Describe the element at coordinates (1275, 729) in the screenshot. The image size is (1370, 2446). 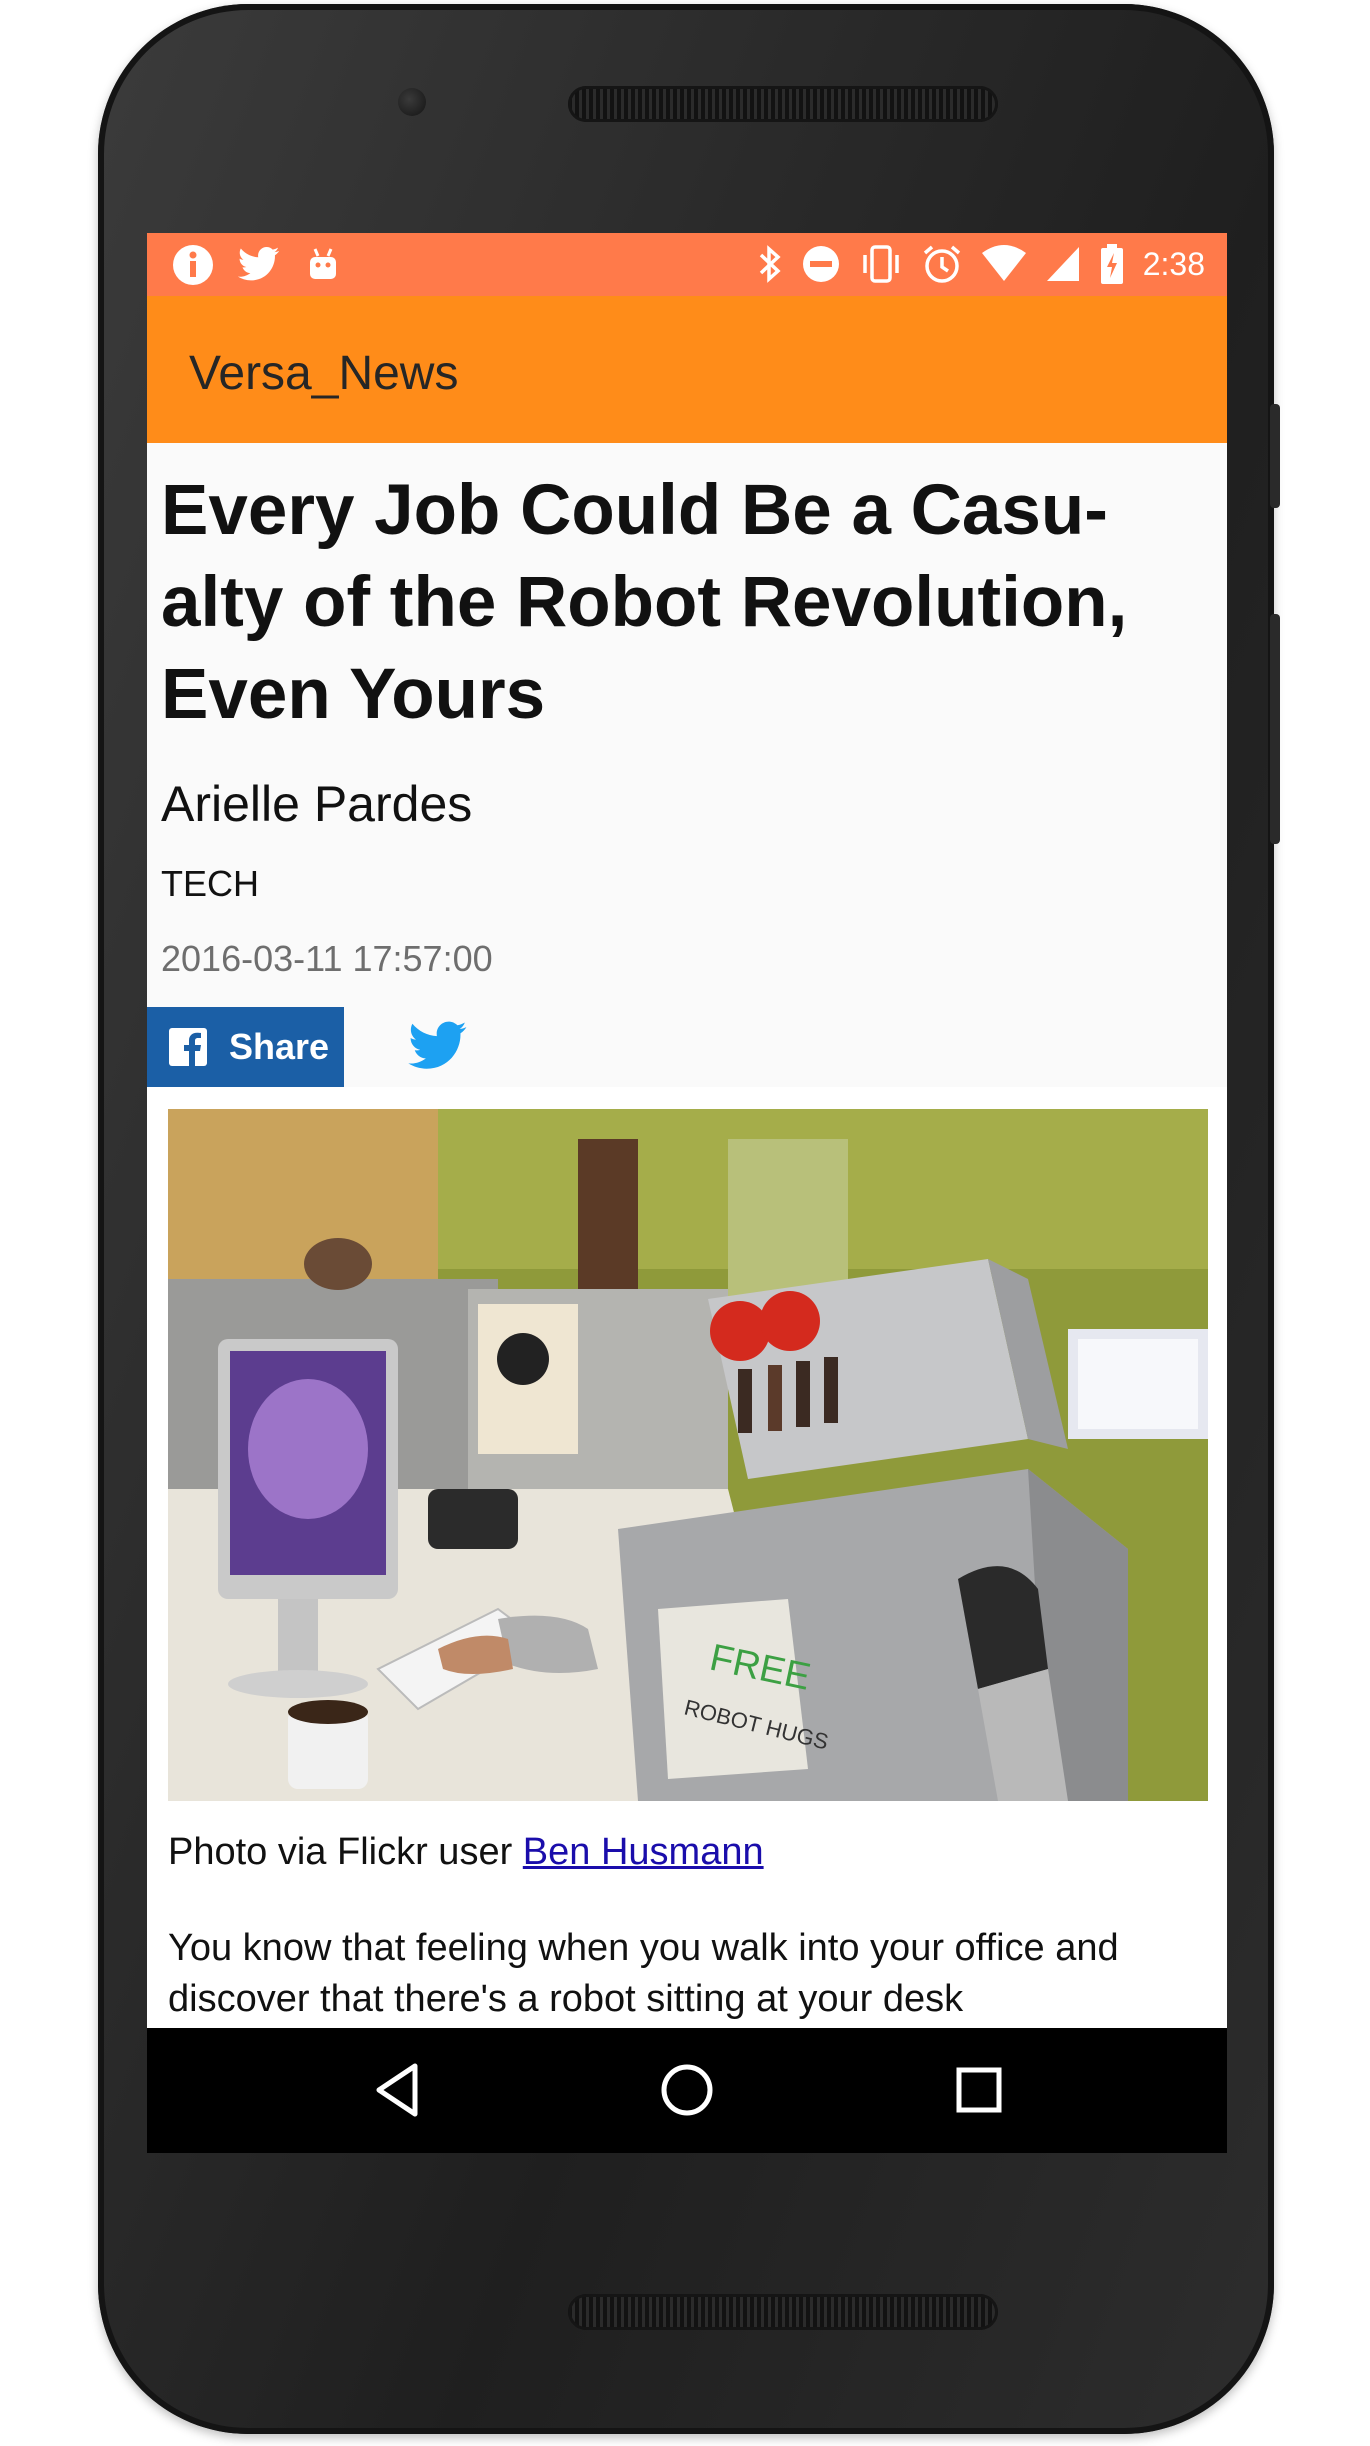
I see `volume-button` at that location.